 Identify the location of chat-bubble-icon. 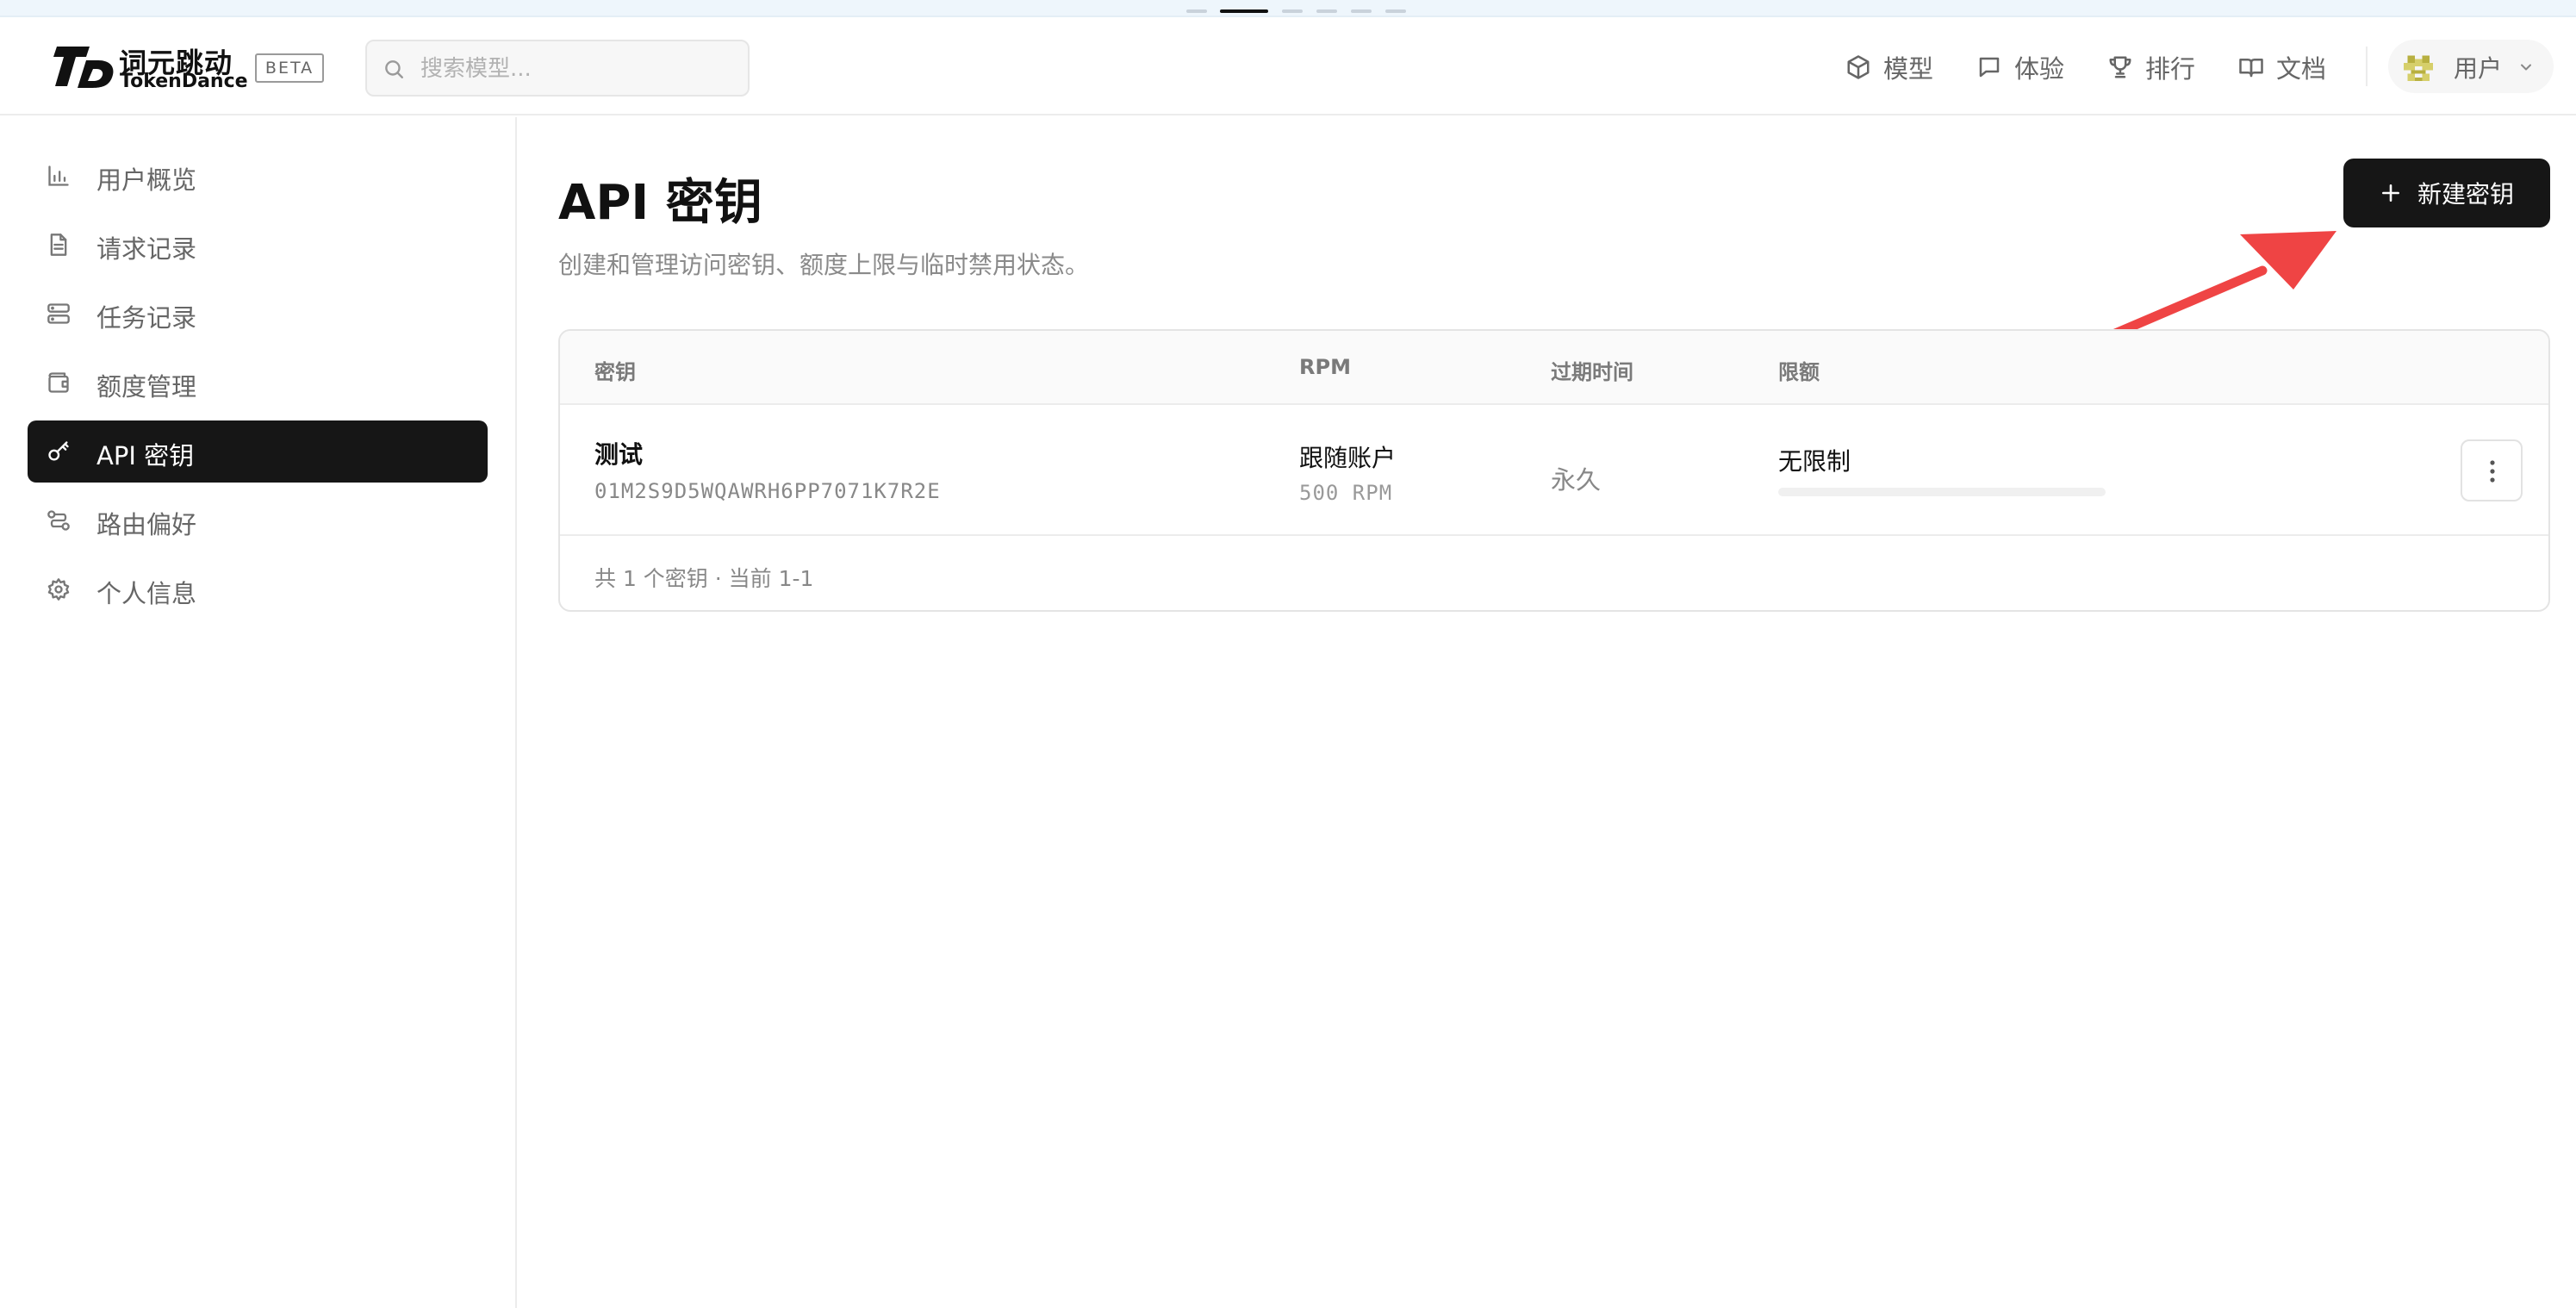
(1990, 67).